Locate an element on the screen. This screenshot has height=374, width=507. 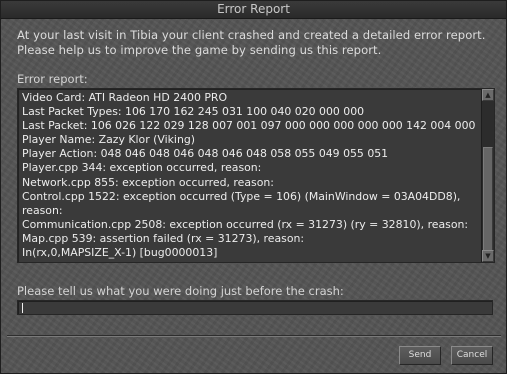
scroll-up-button: ▲ is located at coordinates (488, 95).